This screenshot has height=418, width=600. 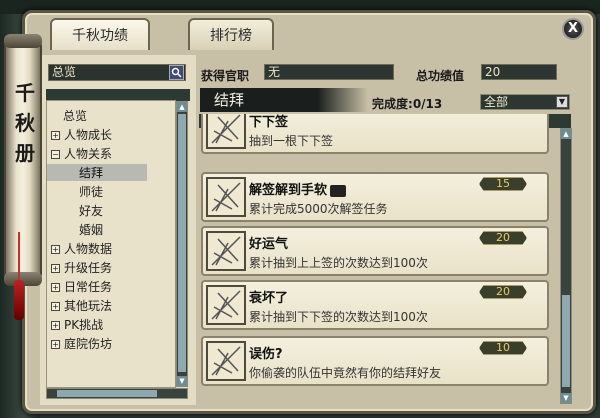 I want to click on tree-item-label: 人物成长, so click(x=88, y=135).